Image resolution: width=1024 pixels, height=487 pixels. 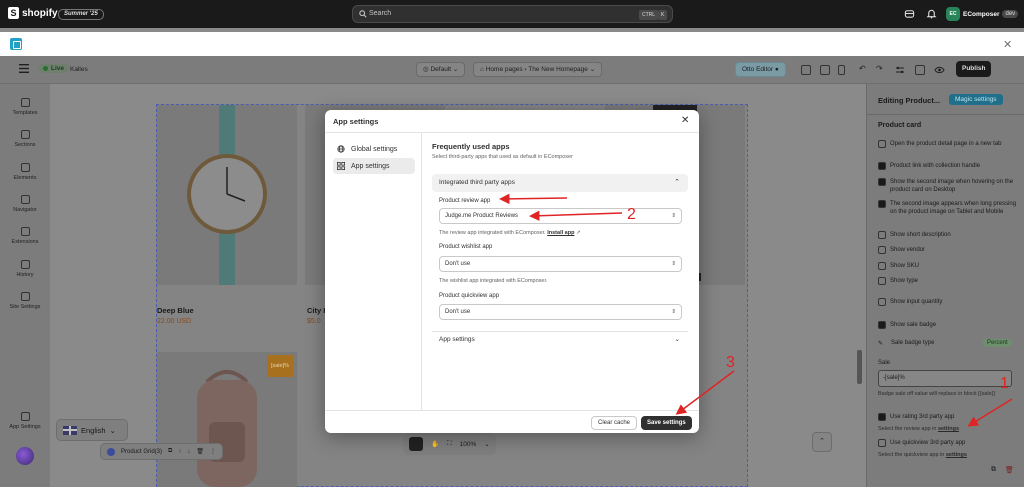 What do you see at coordinates (948, 166) in the screenshot?
I see `option-collection-handle: Product link with collection handle` at bounding box center [948, 166].